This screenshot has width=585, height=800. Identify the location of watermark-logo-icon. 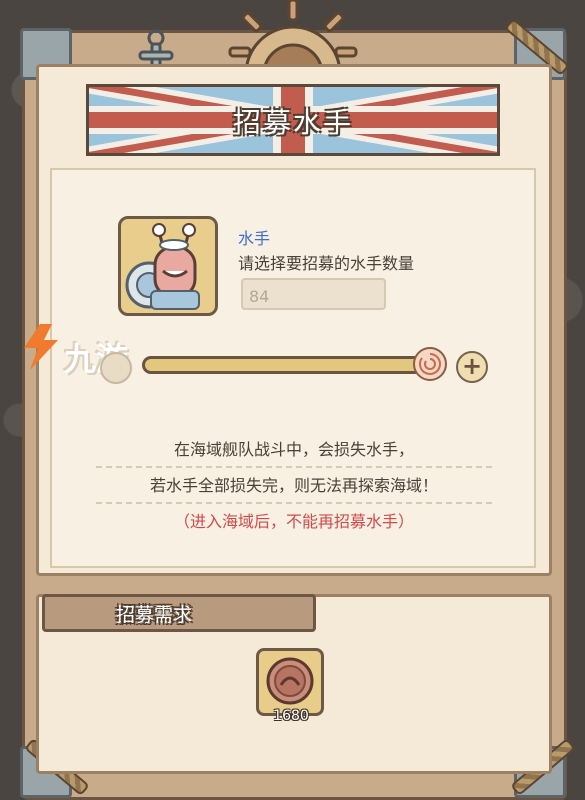
(41, 349).